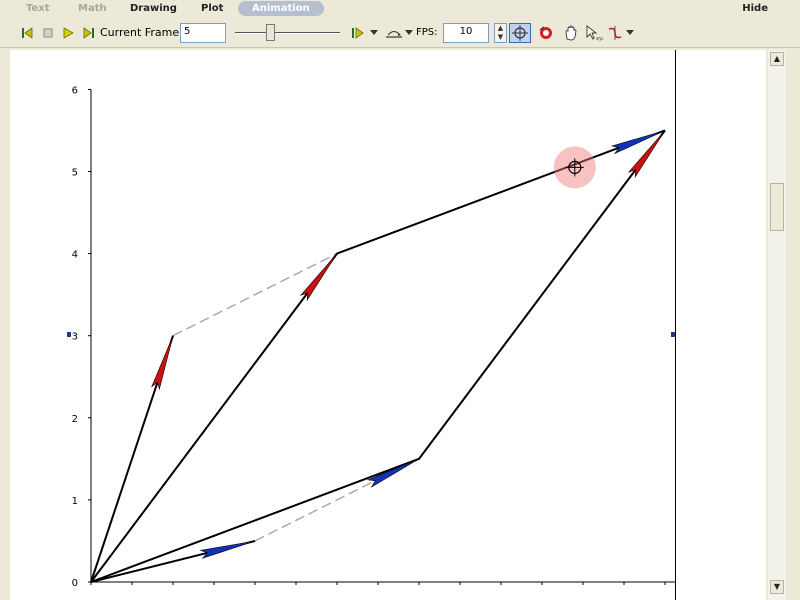 This screenshot has height=600, width=800. What do you see at coordinates (673, 334) in the screenshot?
I see `plot-selection-handle-right` at bounding box center [673, 334].